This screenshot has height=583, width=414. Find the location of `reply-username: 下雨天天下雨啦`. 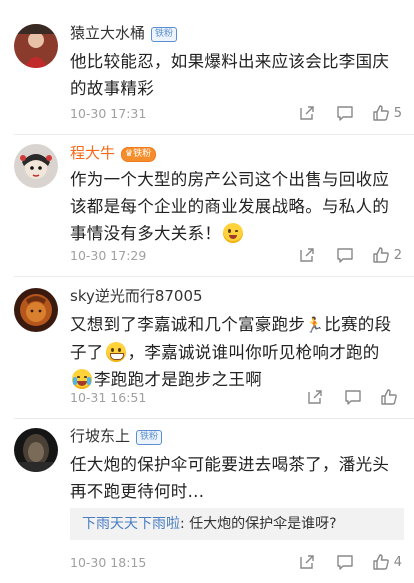

reply-username: 下雨天天下雨啦 is located at coordinates (131, 524).